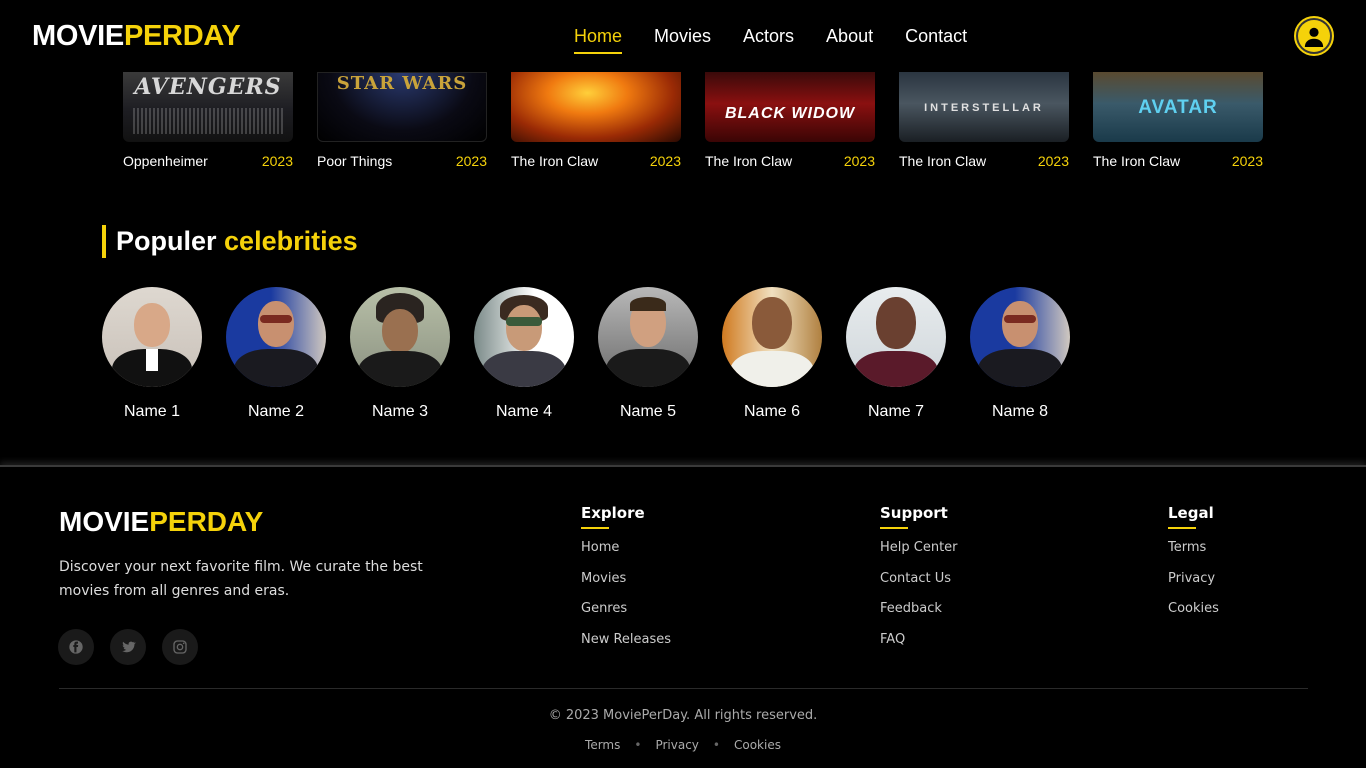 This screenshot has width=1366, height=768. I want to click on bottom-link-privacy: Privacy, so click(676, 745).